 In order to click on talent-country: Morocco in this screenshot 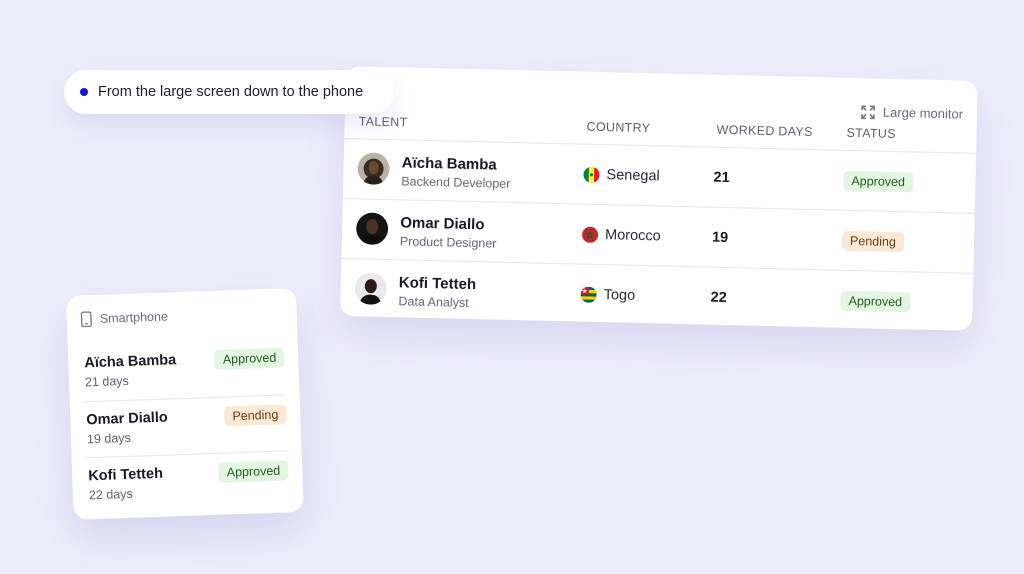, I will do `click(621, 235)`.